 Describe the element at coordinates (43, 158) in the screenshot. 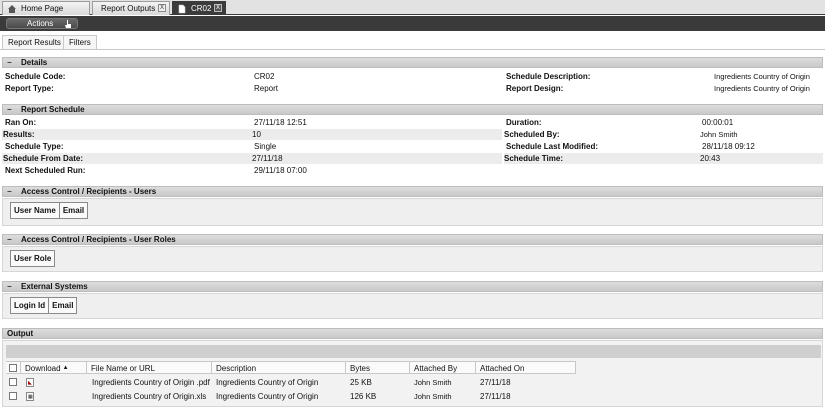

I see `schedule-from-label: Schedule From Date:` at that location.